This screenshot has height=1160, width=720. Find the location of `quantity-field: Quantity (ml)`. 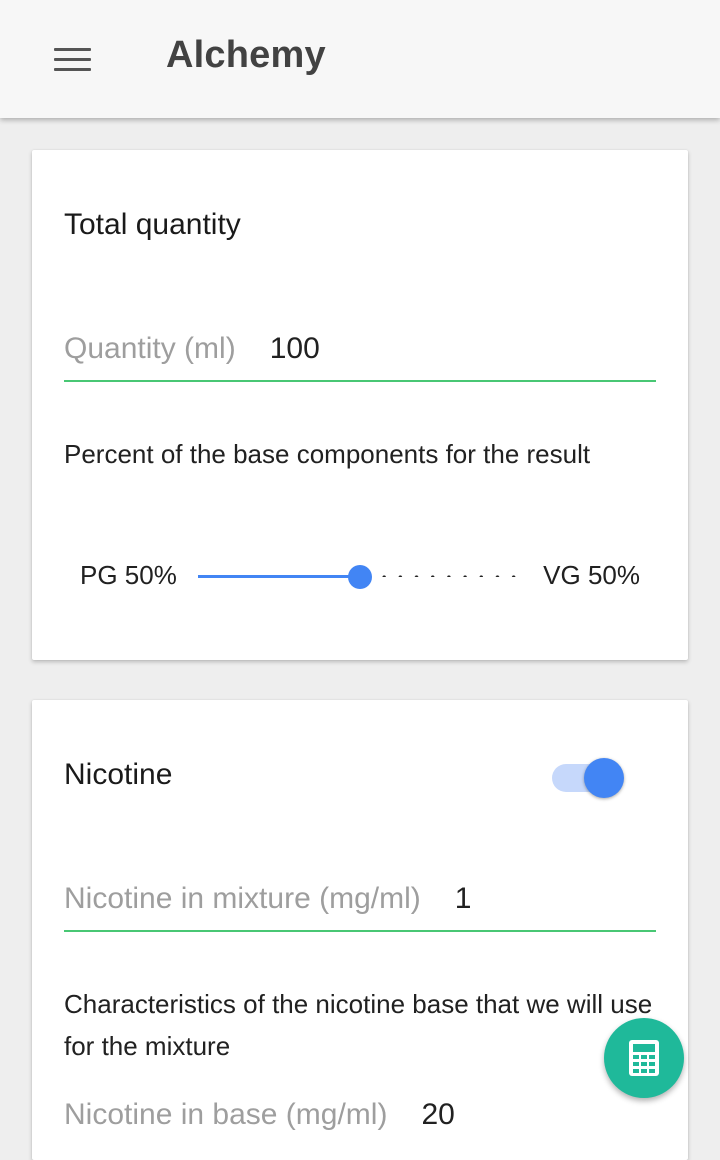

quantity-field: Quantity (ml) is located at coordinates (360, 350).